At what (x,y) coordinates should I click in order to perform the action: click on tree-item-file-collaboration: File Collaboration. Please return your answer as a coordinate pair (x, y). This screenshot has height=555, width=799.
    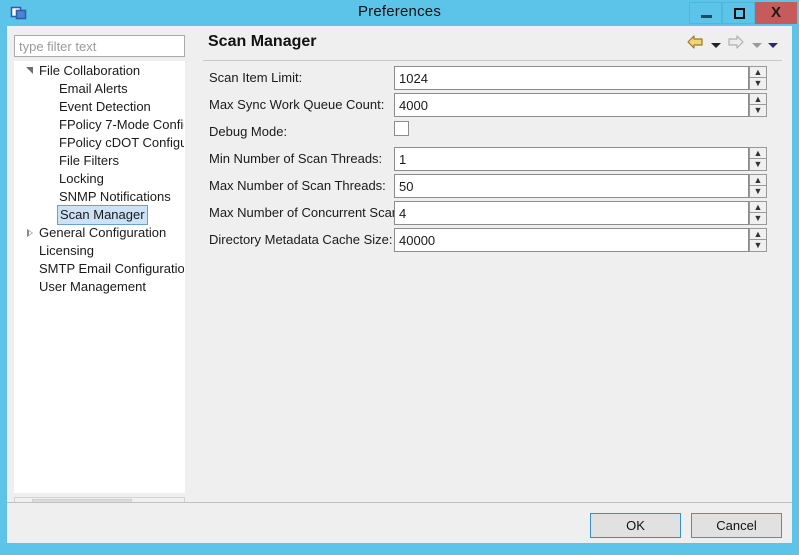
    Looking at the image, I should click on (99, 71).